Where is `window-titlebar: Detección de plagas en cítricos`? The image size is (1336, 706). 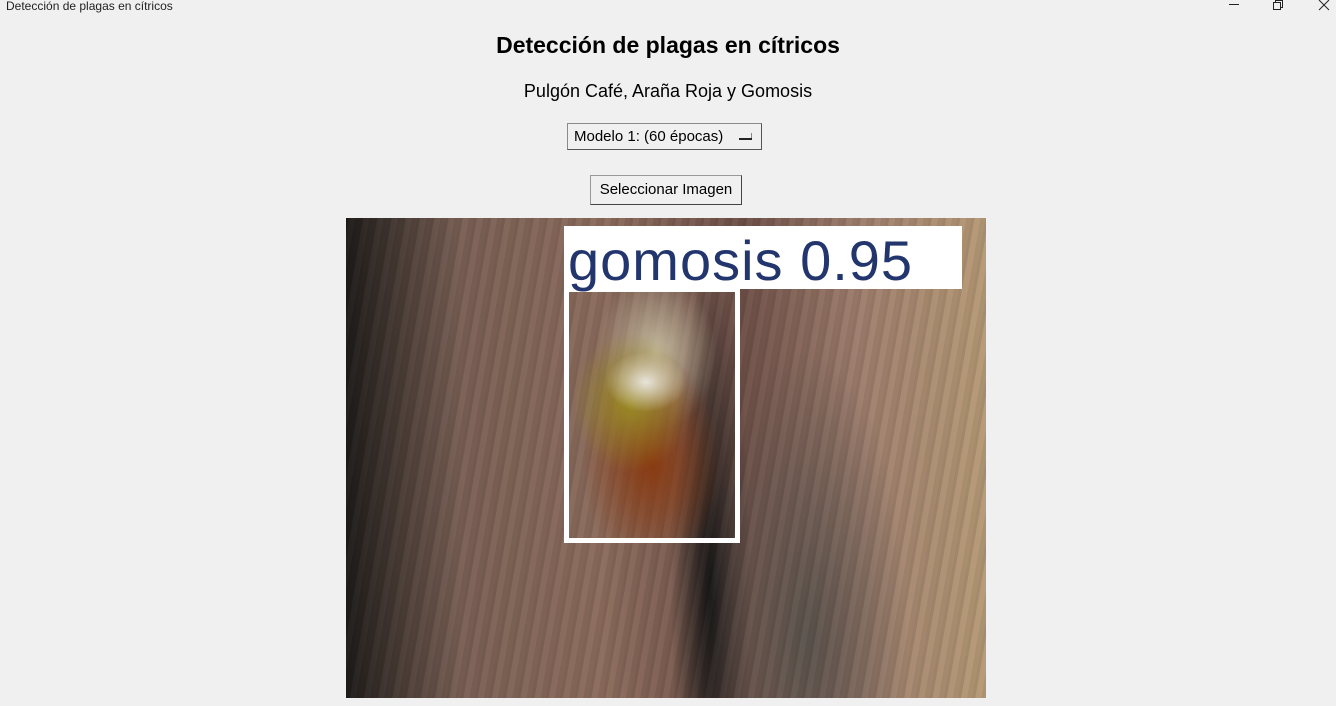
window-titlebar: Detección de plagas en cítricos is located at coordinates (668, 7).